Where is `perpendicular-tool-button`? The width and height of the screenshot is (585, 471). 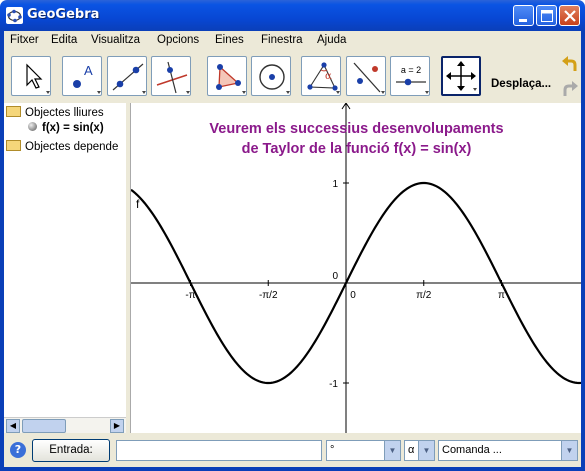 perpendicular-tool-button is located at coordinates (171, 76).